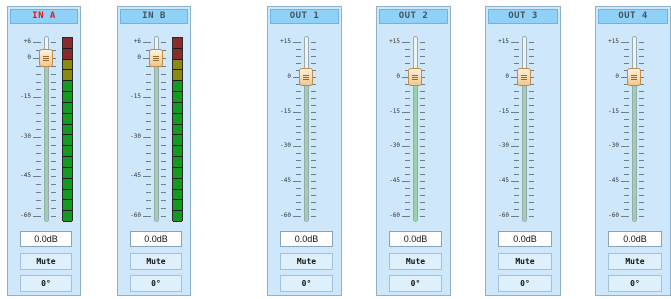  I want to click on channel-header: IN A, so click(44, 16).